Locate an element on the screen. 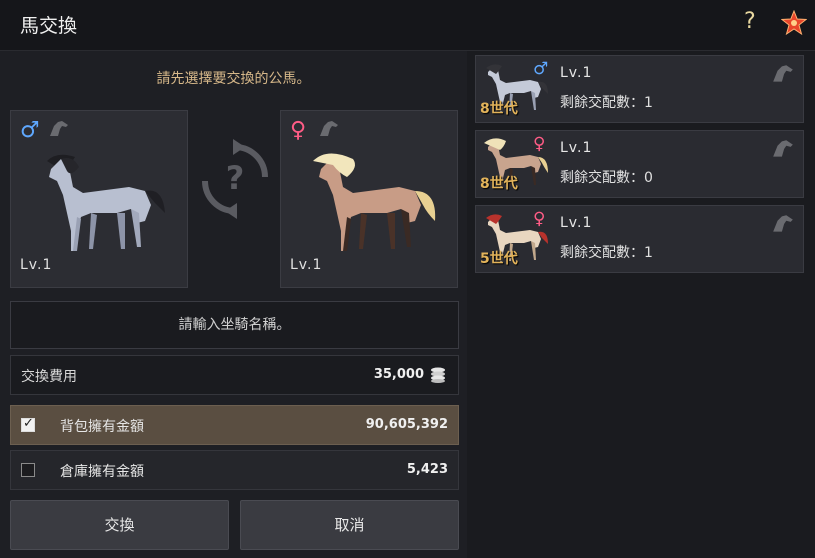  female-level: Lv.1 is located at coordinates (306, 265).